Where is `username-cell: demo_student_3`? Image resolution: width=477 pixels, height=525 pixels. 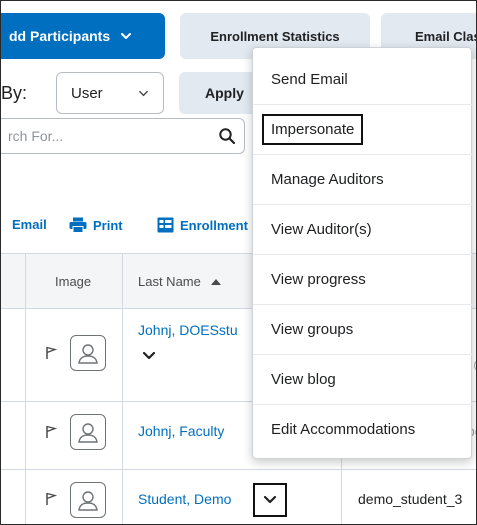 username-cell: demo_student_3 is located at coordinates (410, 499).